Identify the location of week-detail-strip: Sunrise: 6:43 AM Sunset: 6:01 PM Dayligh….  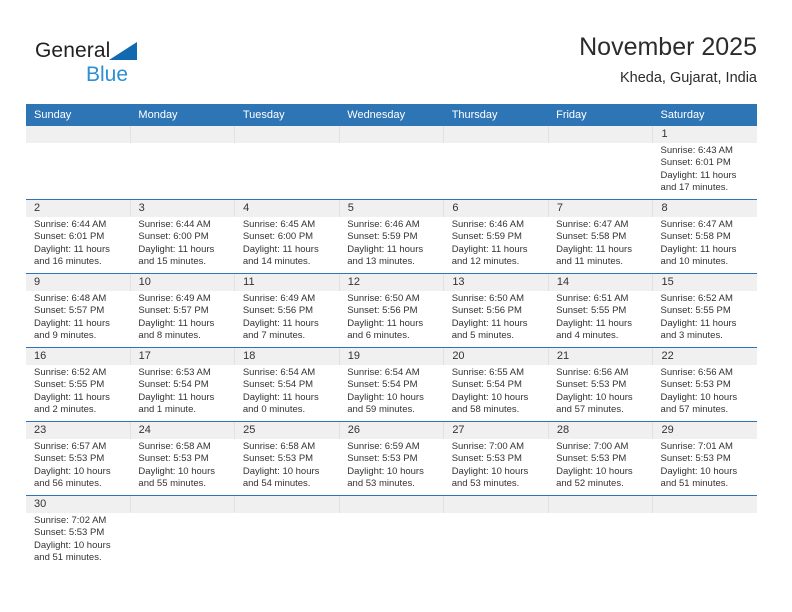
(391, 171).